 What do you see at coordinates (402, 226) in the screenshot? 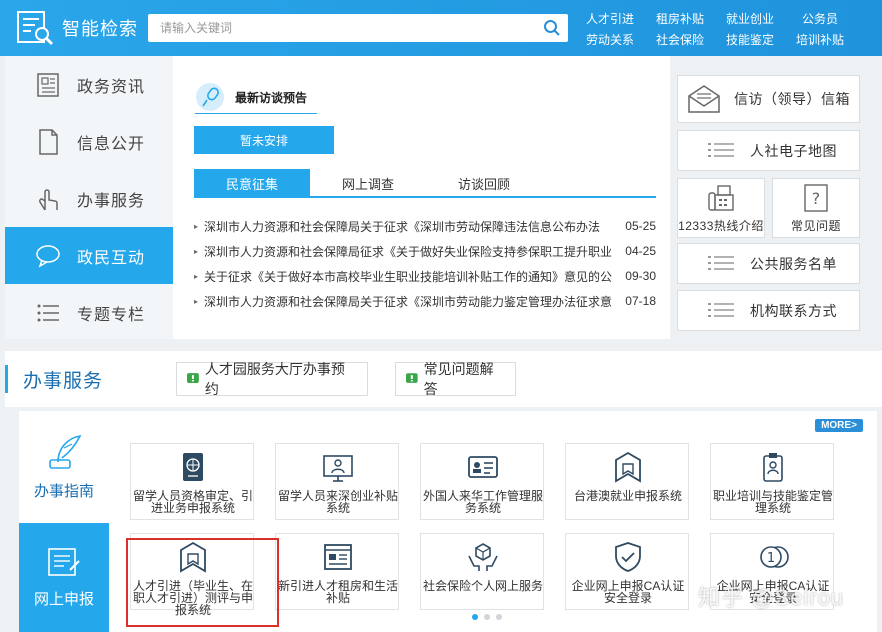
I see `news-title: 深圳市人力资源和社会保障局关于征求《深圳市劳动保障违法信息公布办法` at bounding box center [402, 226].